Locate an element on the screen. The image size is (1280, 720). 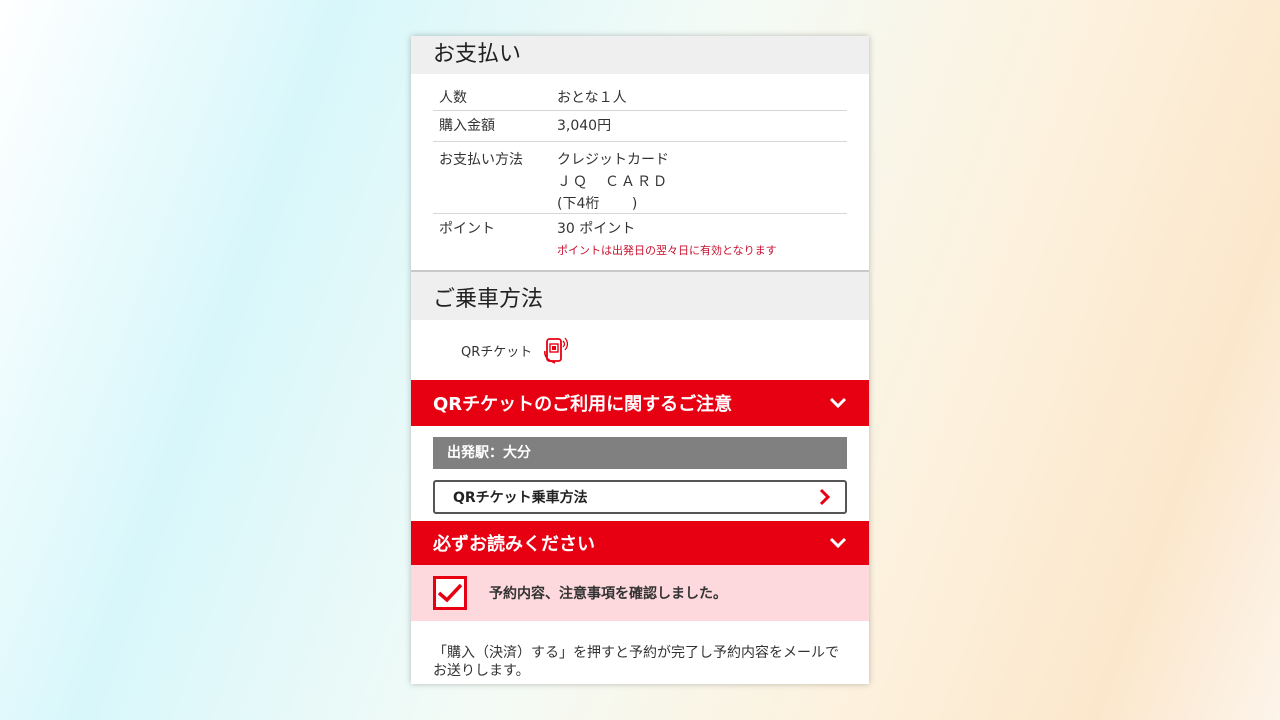
row-value-amount: 3,040円 is located at coordinates (584, 126).